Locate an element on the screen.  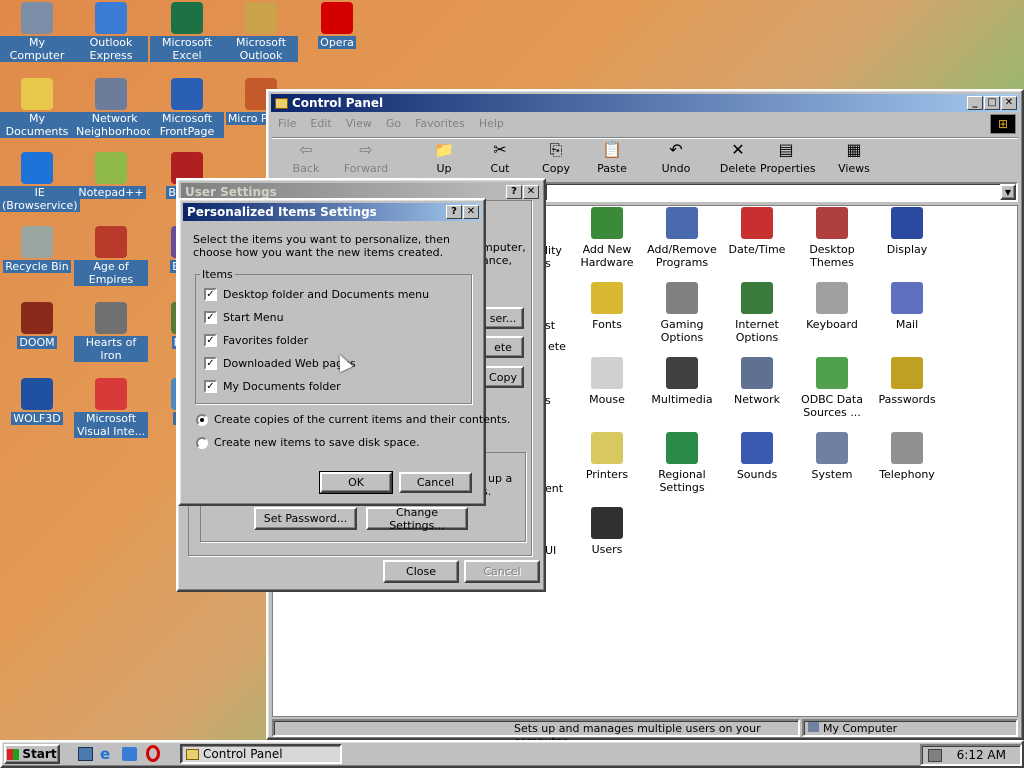
control-panel-item: Sounds is located at coordinates (757, 456).